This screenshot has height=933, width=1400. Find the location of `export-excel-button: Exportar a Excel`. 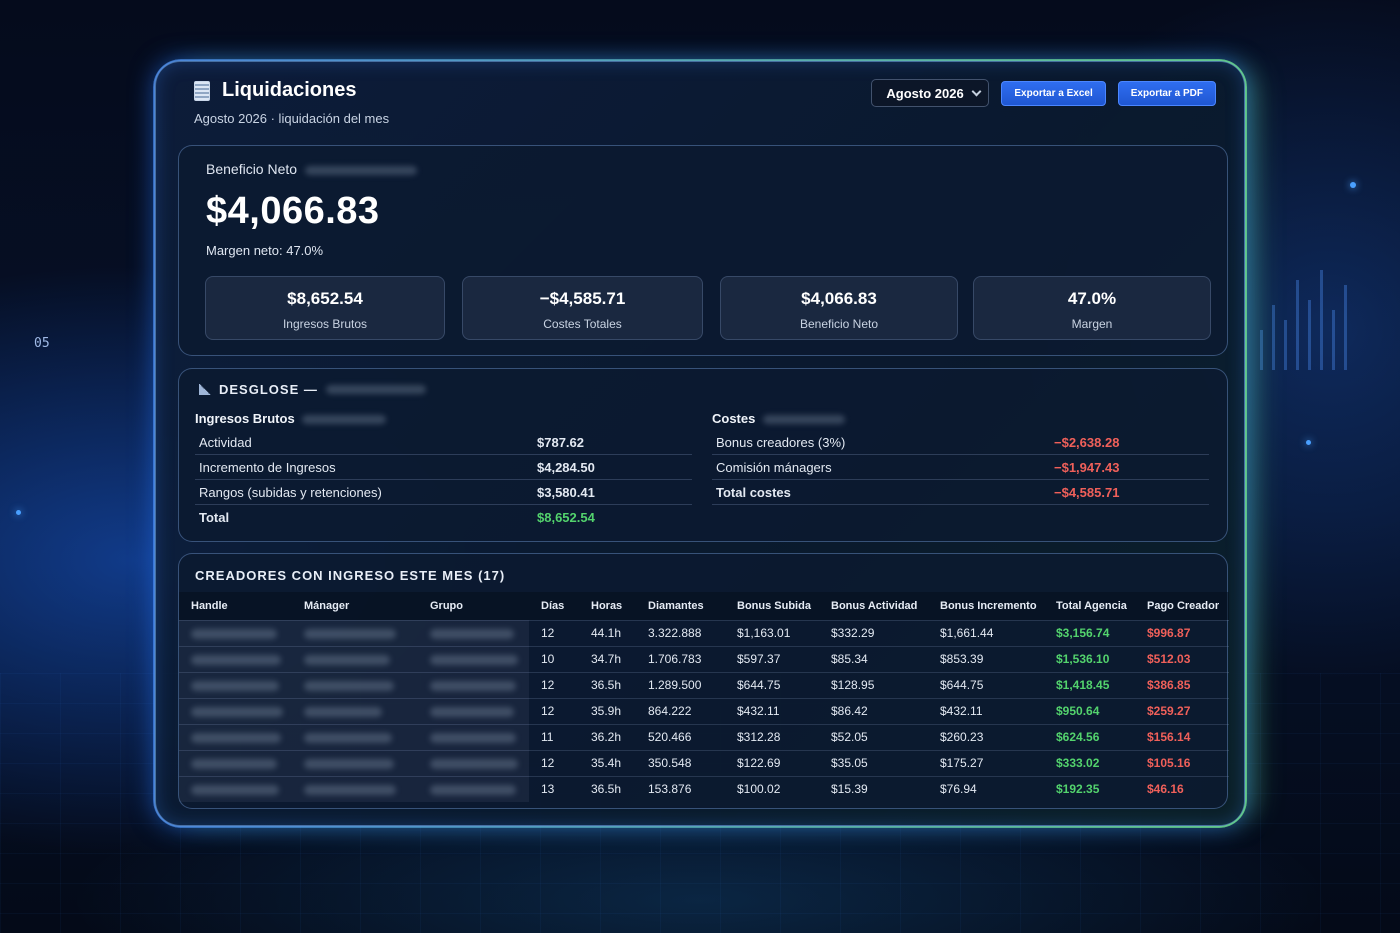

export-excel-button: Exportar a Excel is located at coordinates (1053, 93).